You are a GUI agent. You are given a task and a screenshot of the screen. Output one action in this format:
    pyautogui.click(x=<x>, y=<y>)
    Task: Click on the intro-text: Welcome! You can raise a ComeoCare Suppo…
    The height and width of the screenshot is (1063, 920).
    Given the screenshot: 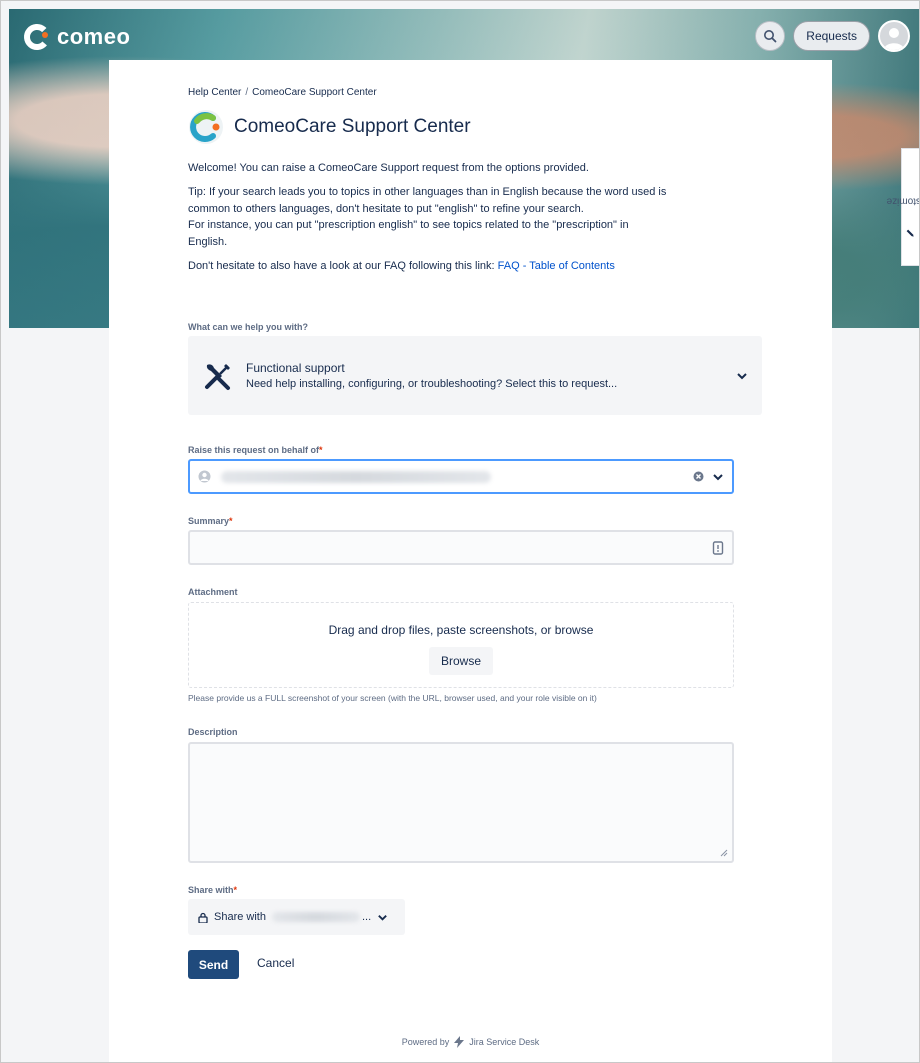 What is the action you would take?
    pyautogui.click(x=468, y=221)
    